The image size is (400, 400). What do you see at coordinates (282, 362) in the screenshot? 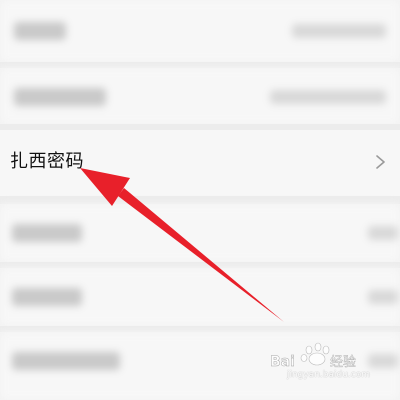
I see `watermark-brand: Bai` at bounding box center [282, 362].